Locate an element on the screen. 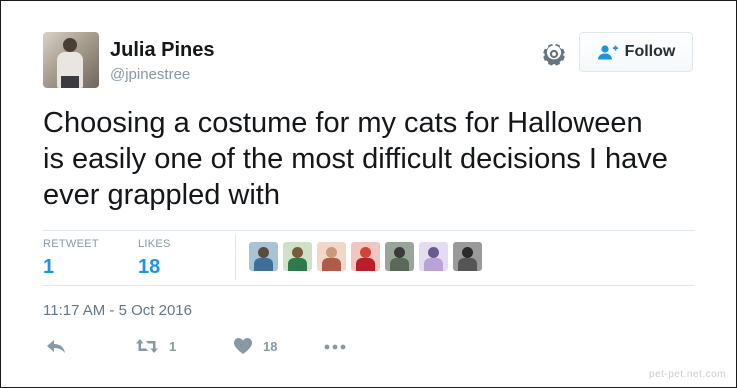  retweet-icon is located at coordinates (147, 346).